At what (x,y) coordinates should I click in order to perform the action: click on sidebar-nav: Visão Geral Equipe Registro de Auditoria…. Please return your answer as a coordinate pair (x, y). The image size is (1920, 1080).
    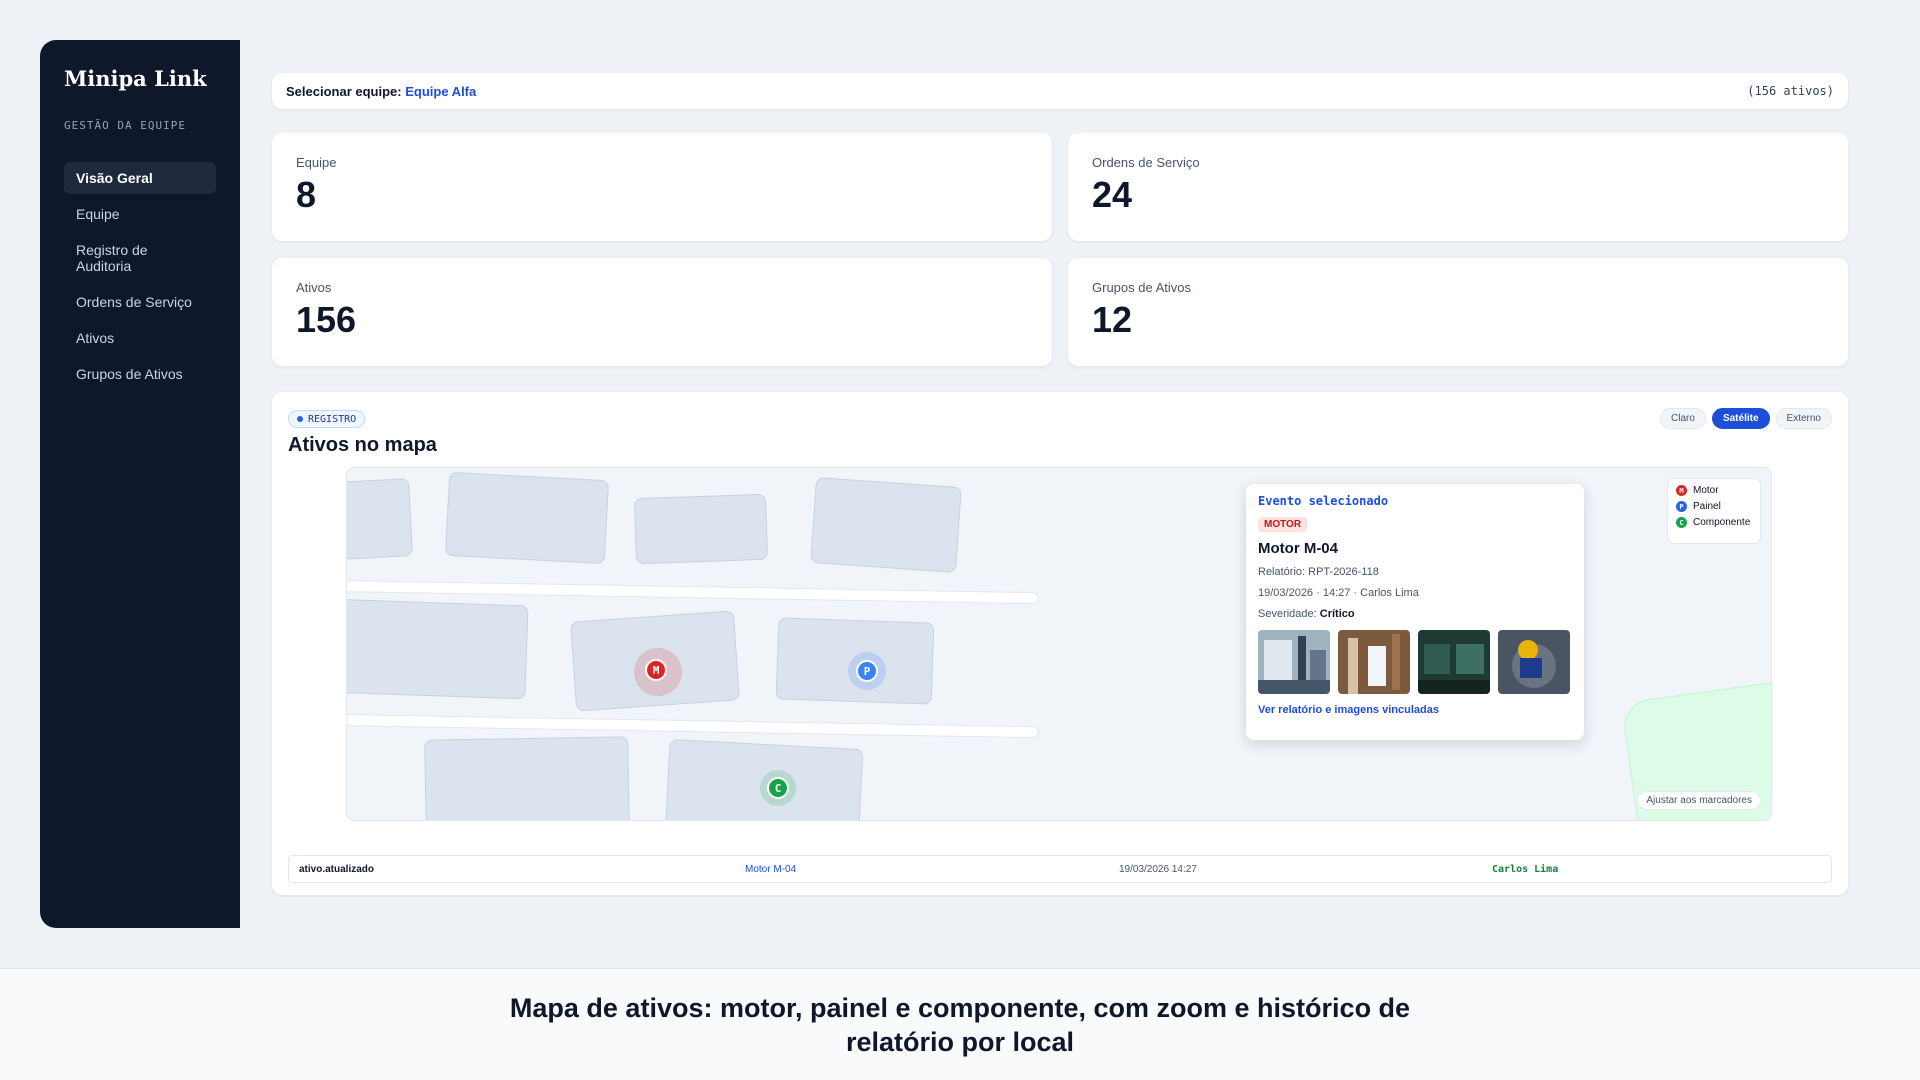
    Looking at the image, I should click on (140, 276).